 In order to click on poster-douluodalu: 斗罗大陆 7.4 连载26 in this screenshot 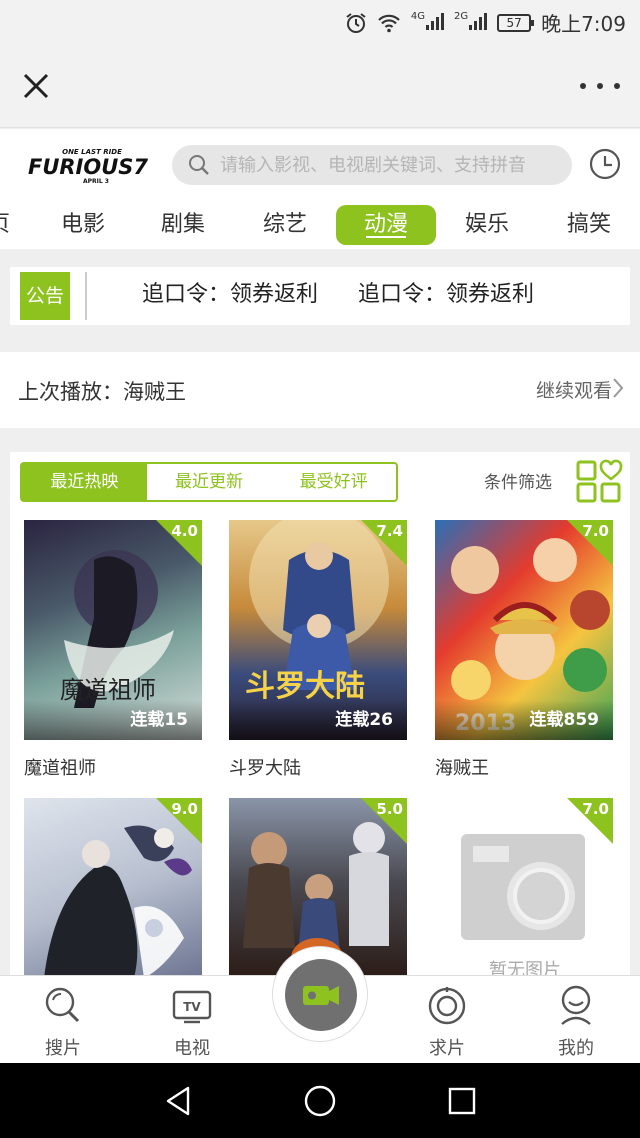, I will do `click(318, 630)`.